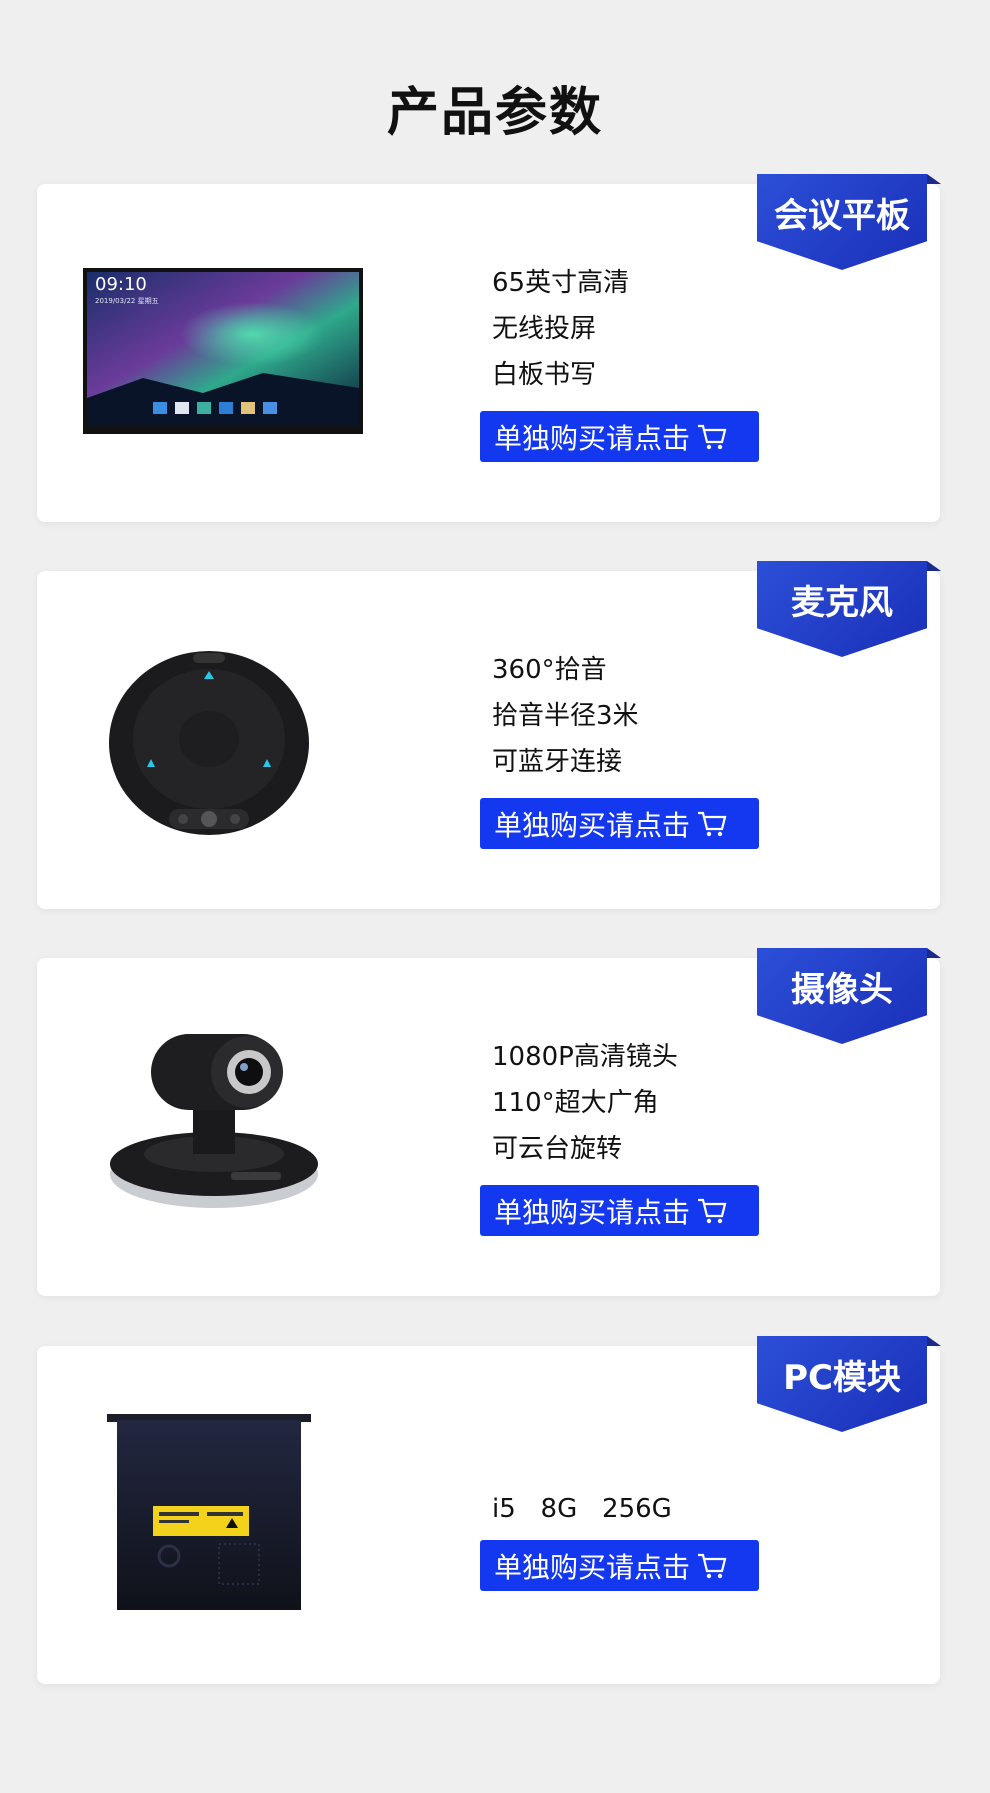 This screenshot has height=1793, width=990. I want to click on feature-item: 拾音半径3米, so click(565, 716).